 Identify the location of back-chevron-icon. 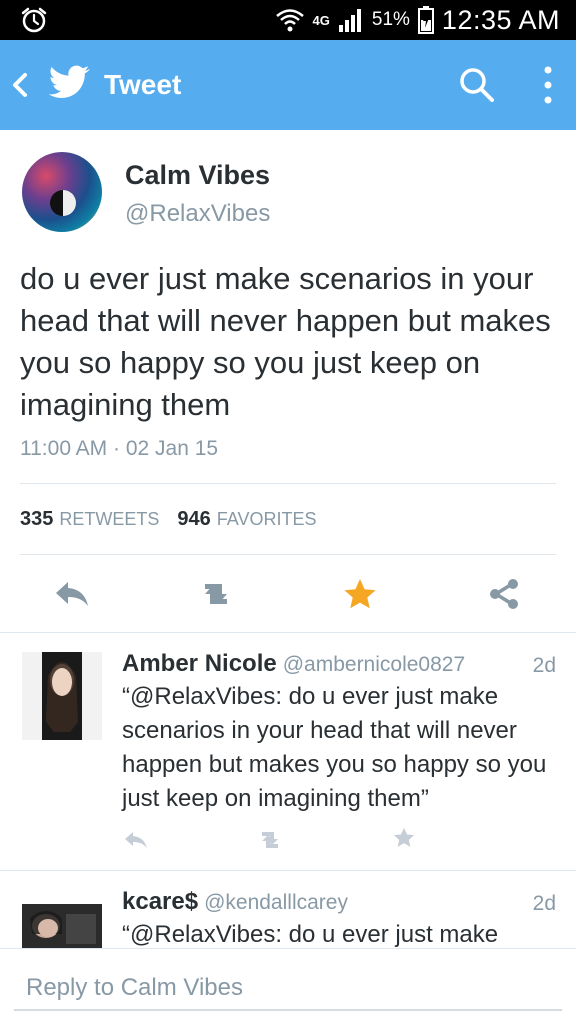
(20, 85).